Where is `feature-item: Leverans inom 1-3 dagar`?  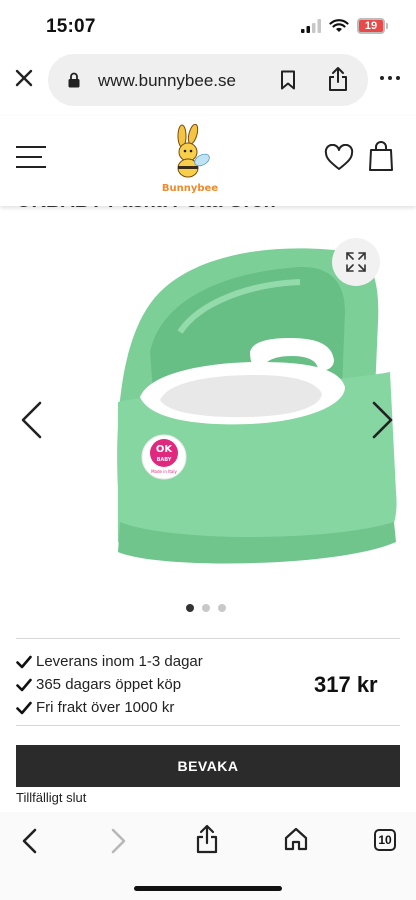 feature-item: Leverans inom 1-3 dagar is located at coordinates (109, 661).